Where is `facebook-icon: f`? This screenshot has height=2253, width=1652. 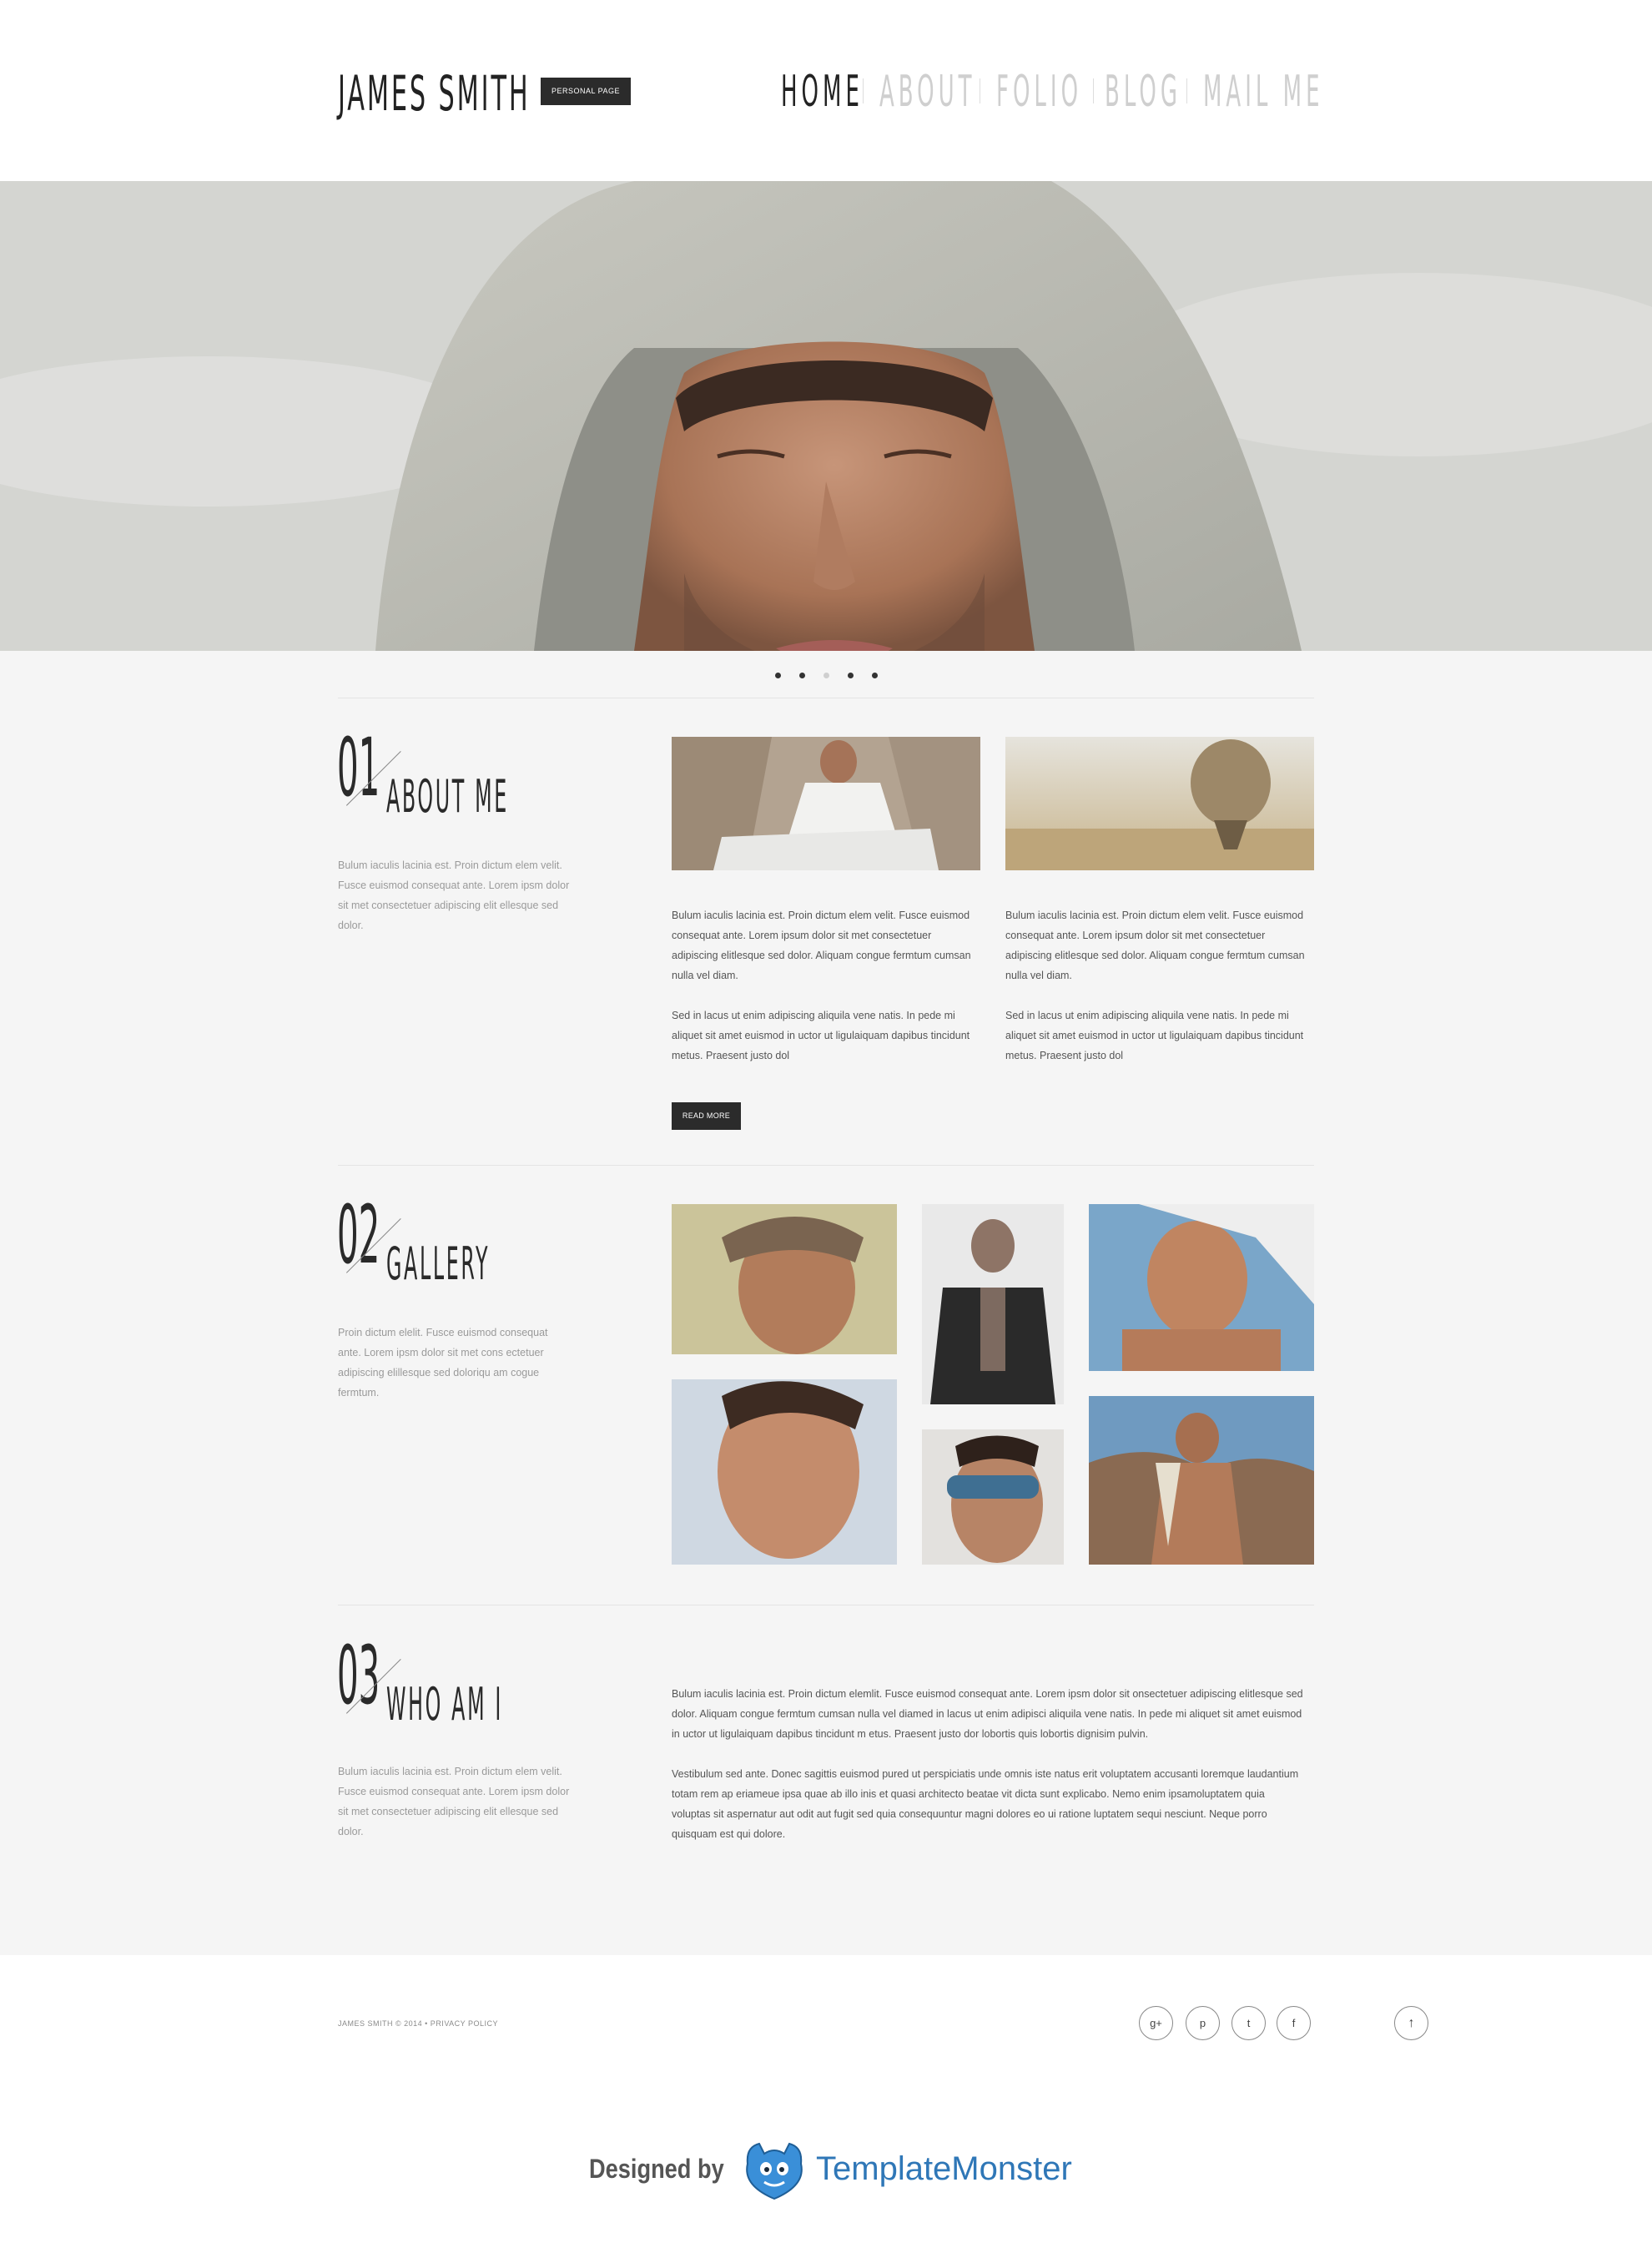
facebook-icon: f is located at coordinates (1294, 2023).